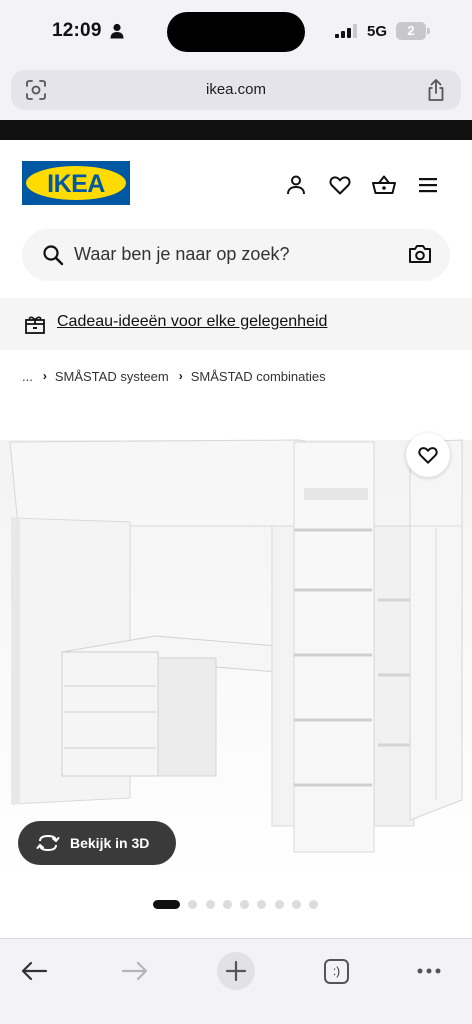 The height and width of the screenshot is (1024, 472). What do you see at coordinates (428, 185) in the screenshot?
I see `menu-icon` at bounding box center [428, 185].